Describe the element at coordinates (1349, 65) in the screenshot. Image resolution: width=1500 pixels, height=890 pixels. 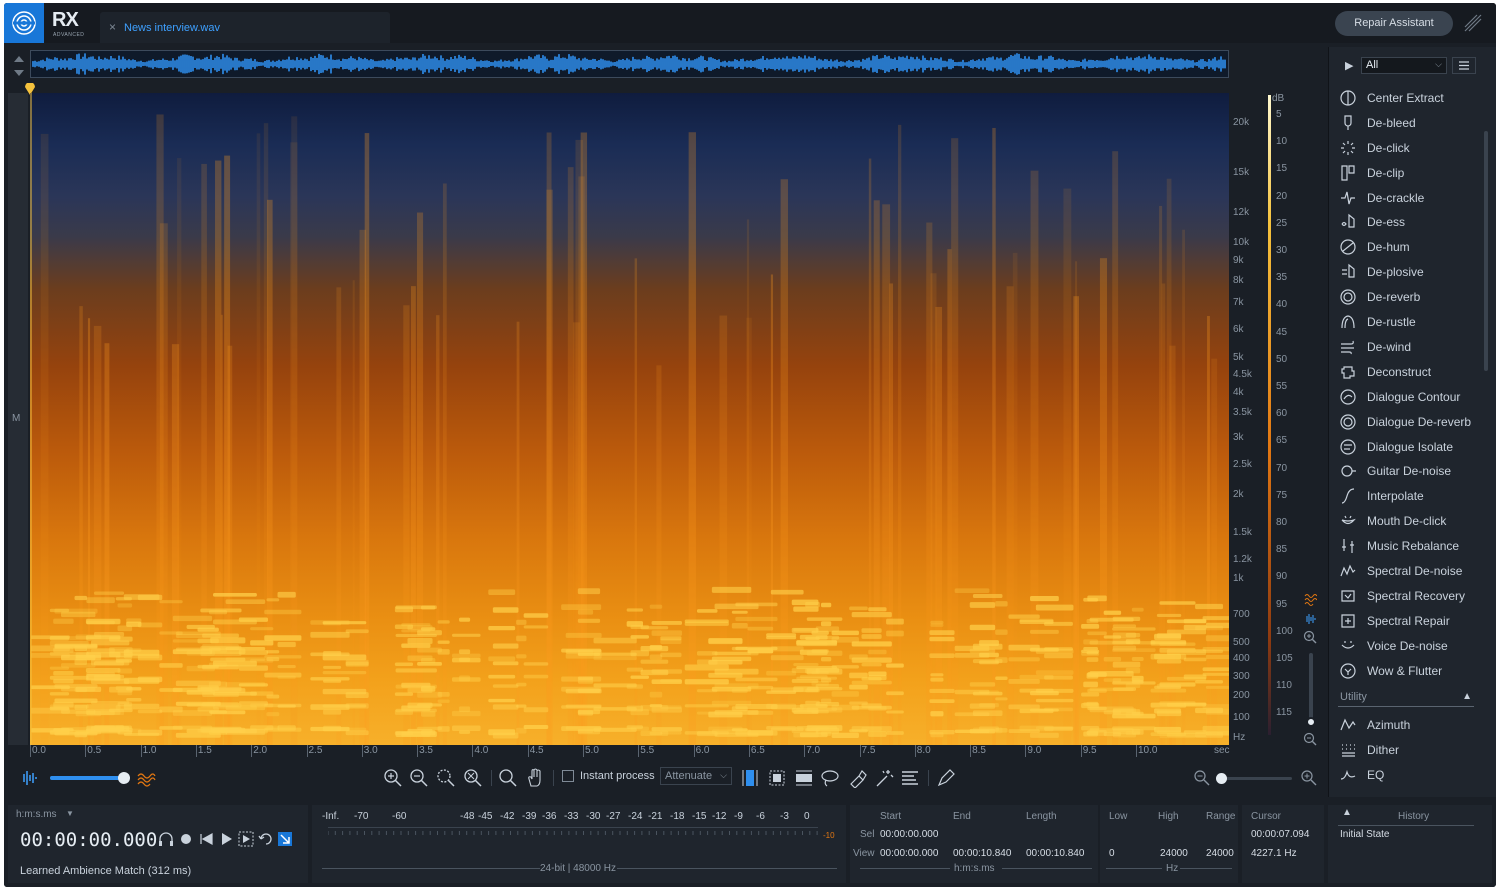
I see `play-module-icon: ▶` at that location.